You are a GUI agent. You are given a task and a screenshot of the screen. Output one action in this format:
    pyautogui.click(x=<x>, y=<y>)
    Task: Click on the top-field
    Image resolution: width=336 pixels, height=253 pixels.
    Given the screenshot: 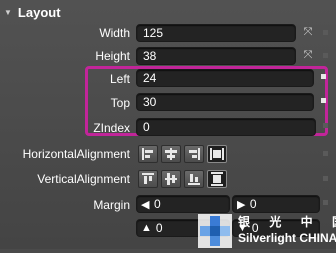 What is the action you would take?
    pyautogui.click(x=225, y=102)
    